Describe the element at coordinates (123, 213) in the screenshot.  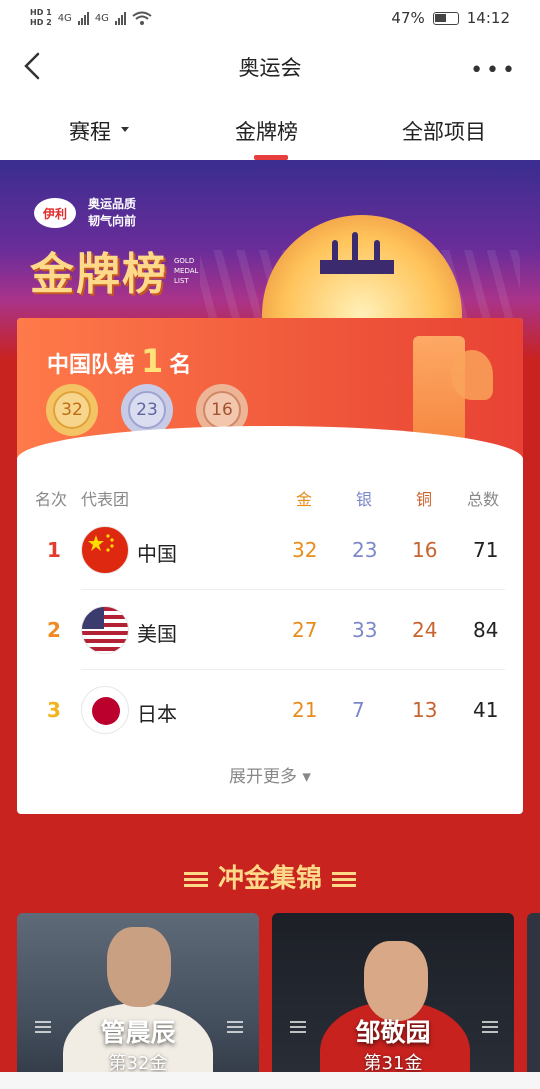
I see `banner-slogan: 奥运品质 韧气向前` at that location.